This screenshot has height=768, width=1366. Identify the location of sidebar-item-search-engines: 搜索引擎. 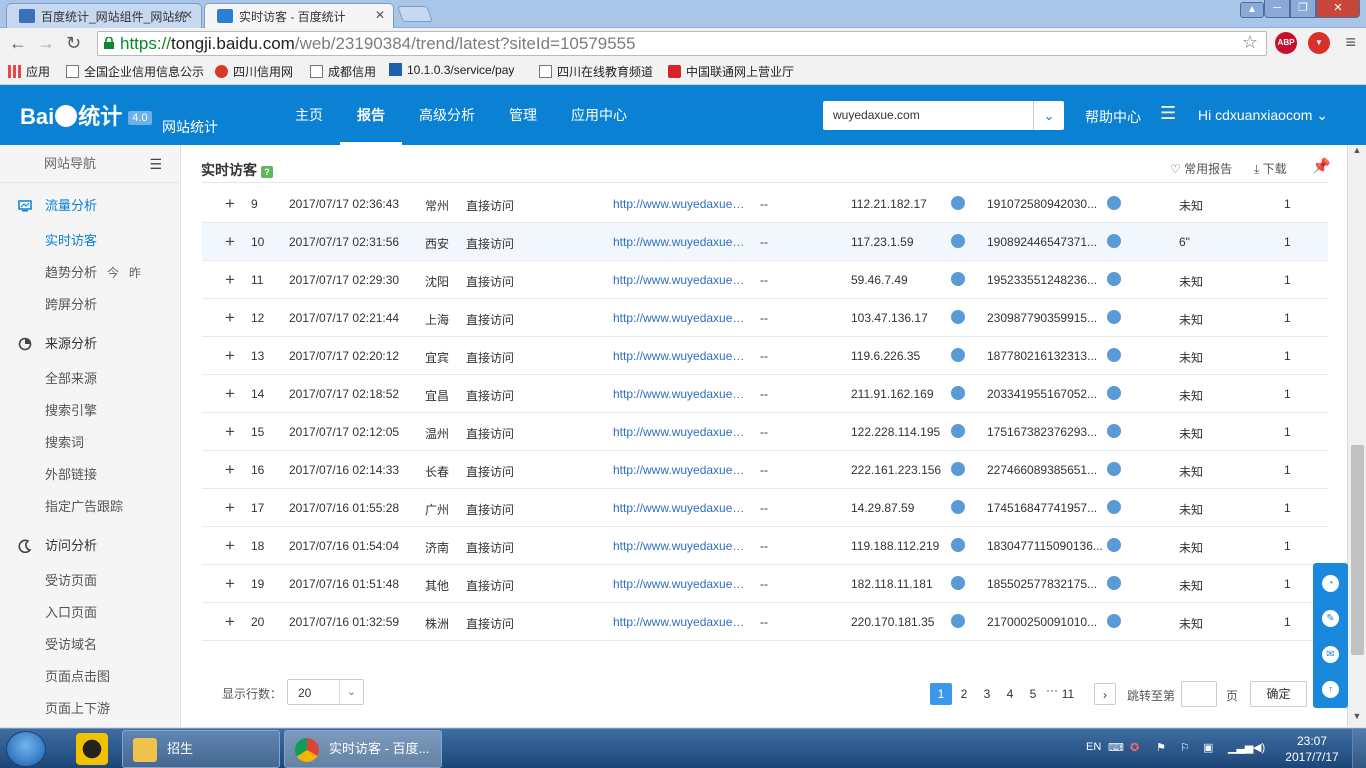
(90, 411).